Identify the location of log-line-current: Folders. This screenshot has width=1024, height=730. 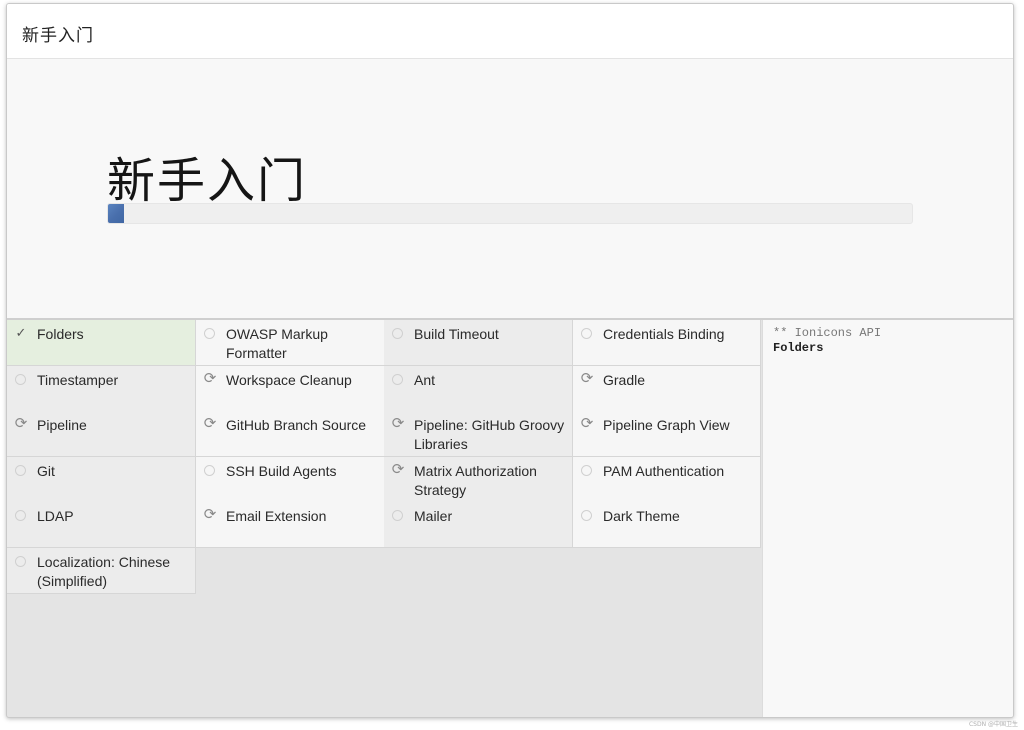
(798, 348).